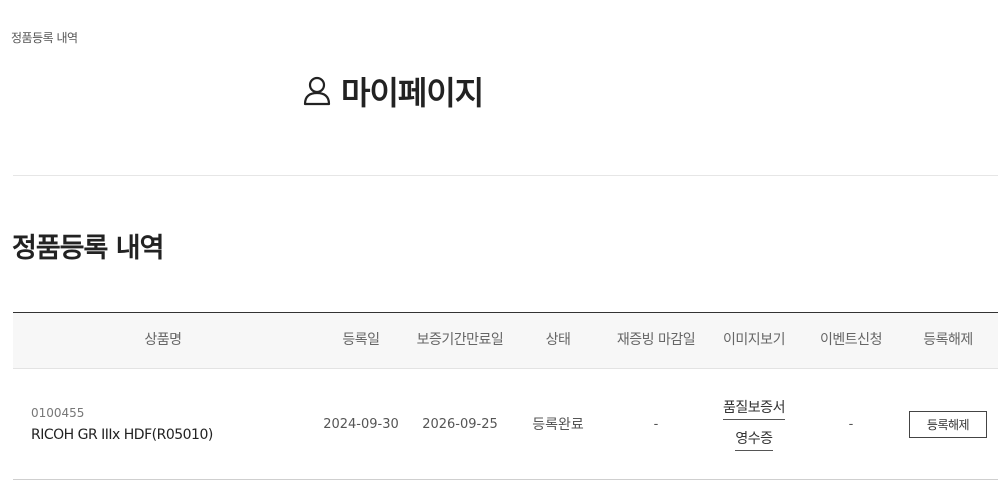 The height and width of the screenshot is (504, 1007). I want to click on column-header-status: 상태, so click(558, 340).